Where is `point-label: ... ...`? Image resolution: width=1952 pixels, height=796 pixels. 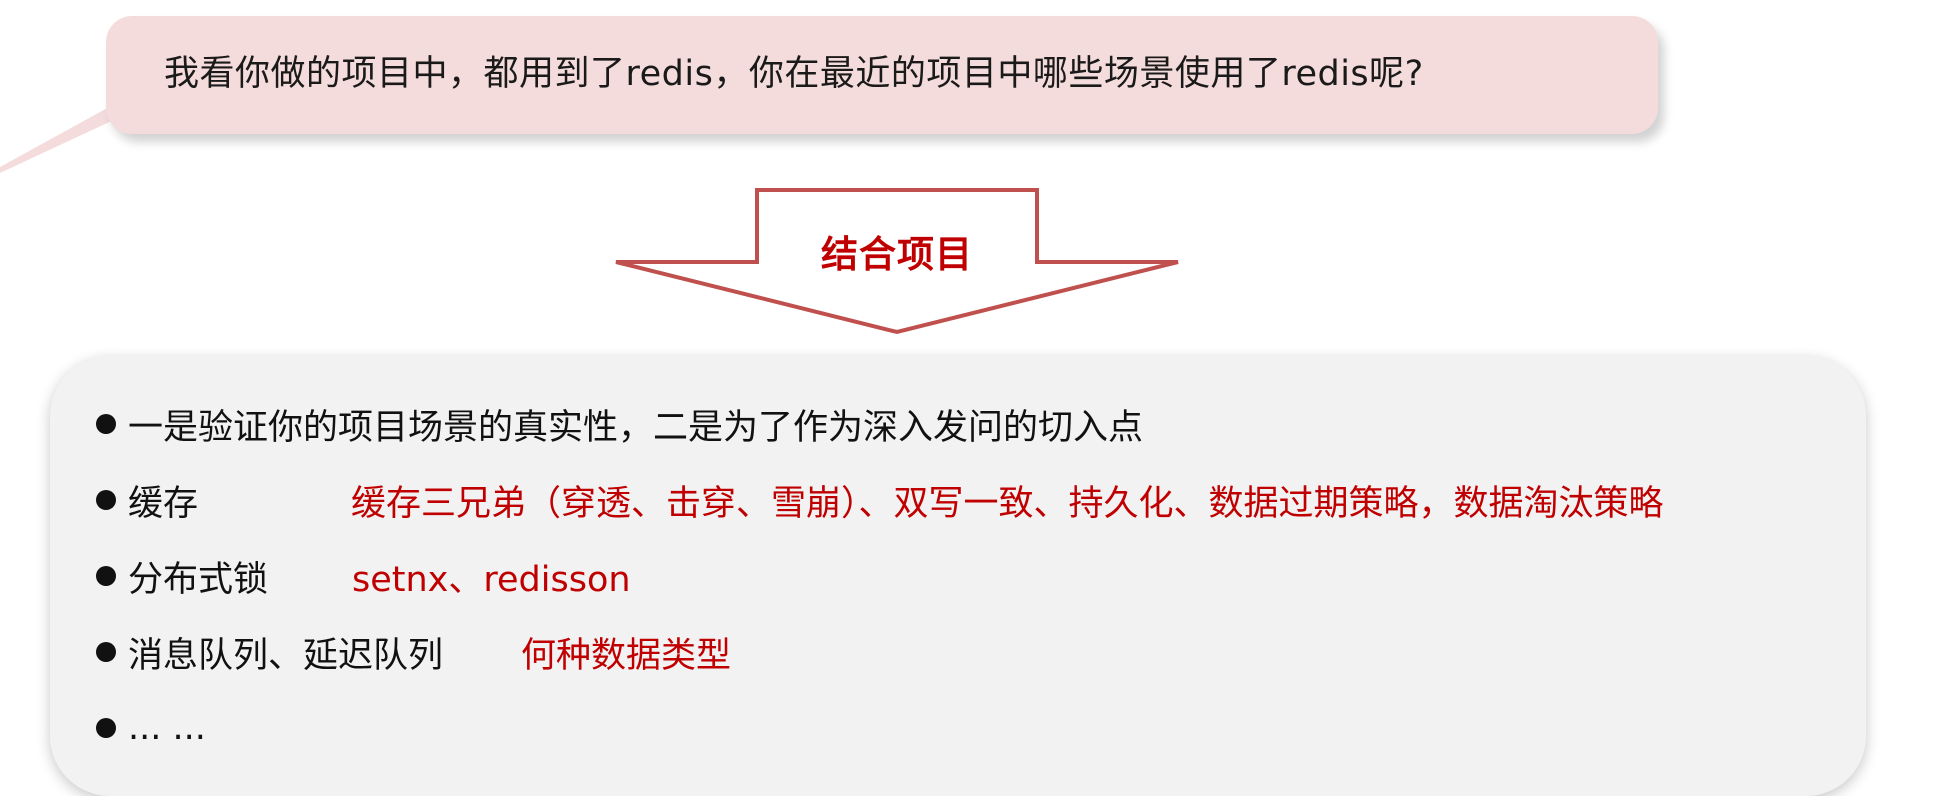
point-label: ... ... is located at coordinates (167, 728).